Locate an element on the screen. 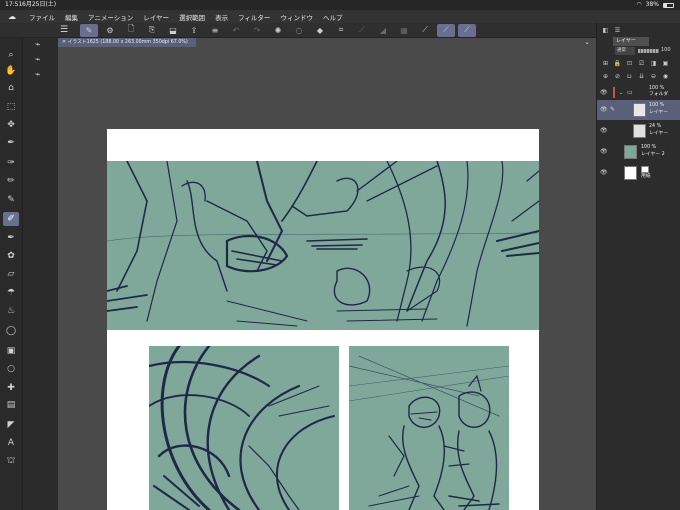 The image size is (680, 510). menu-filter: フィルター is located at coordinates (254, 17).